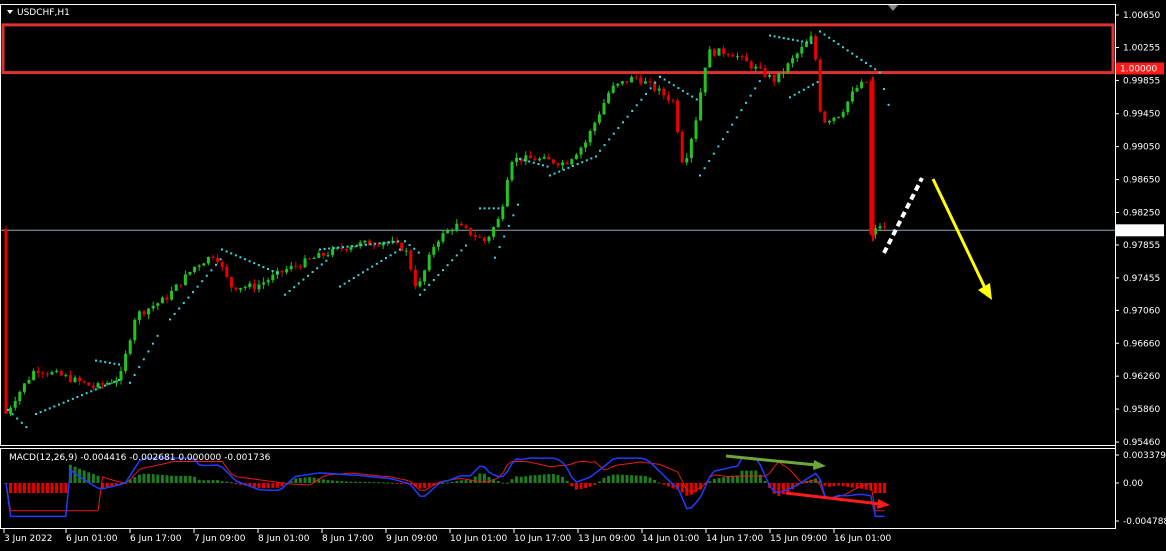 The image size is (1166, 551). Describe the element at coordinates (1141, 16) in the screenshot. I see `price-label: 1.00650` at that location.